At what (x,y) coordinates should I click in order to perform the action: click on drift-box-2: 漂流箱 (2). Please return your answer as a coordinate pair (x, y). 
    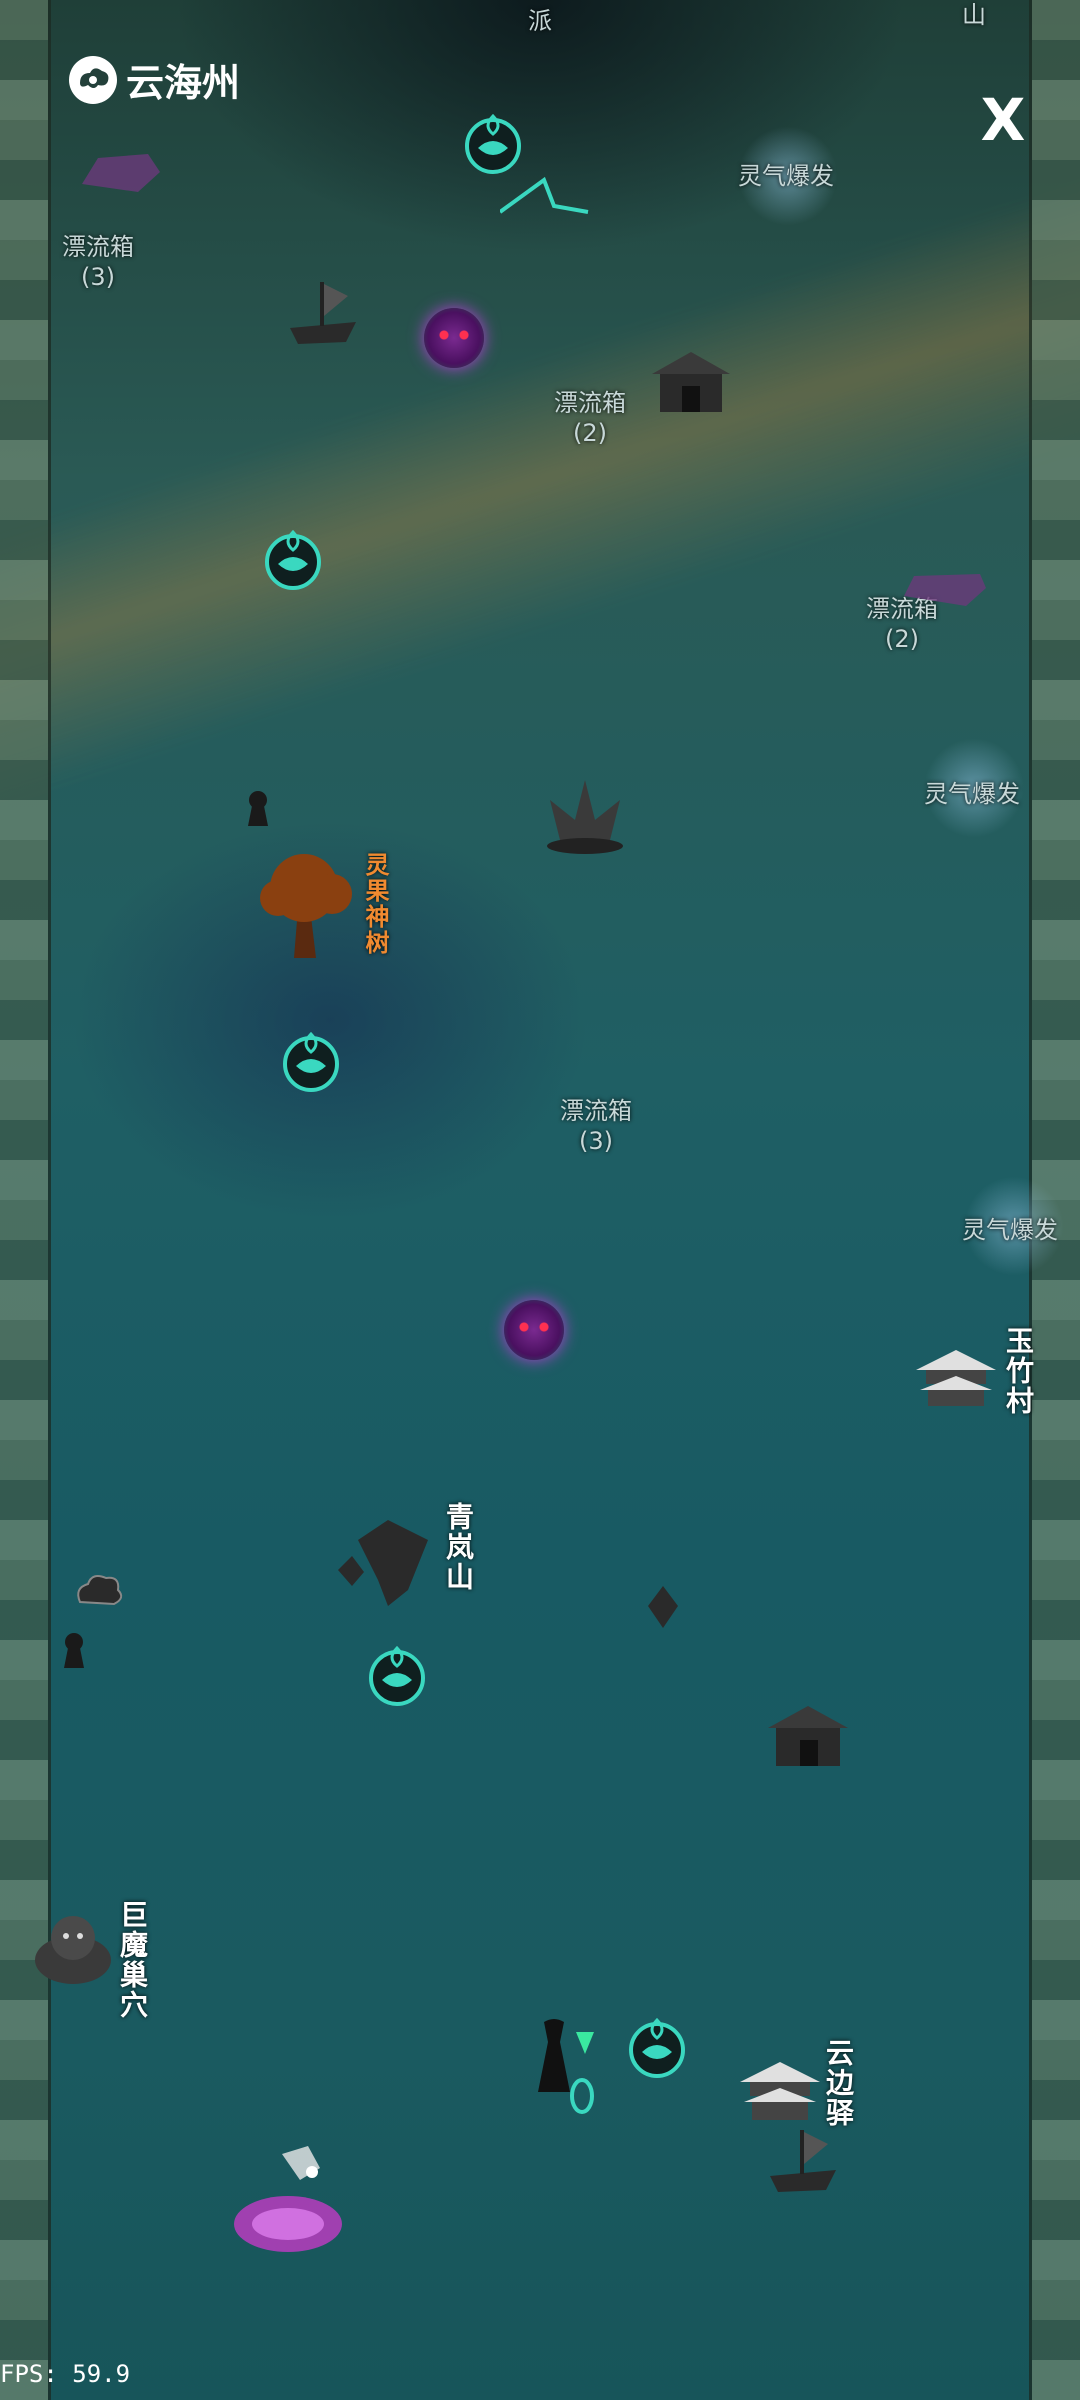
    Looking at the image, I should click on (590, 418).